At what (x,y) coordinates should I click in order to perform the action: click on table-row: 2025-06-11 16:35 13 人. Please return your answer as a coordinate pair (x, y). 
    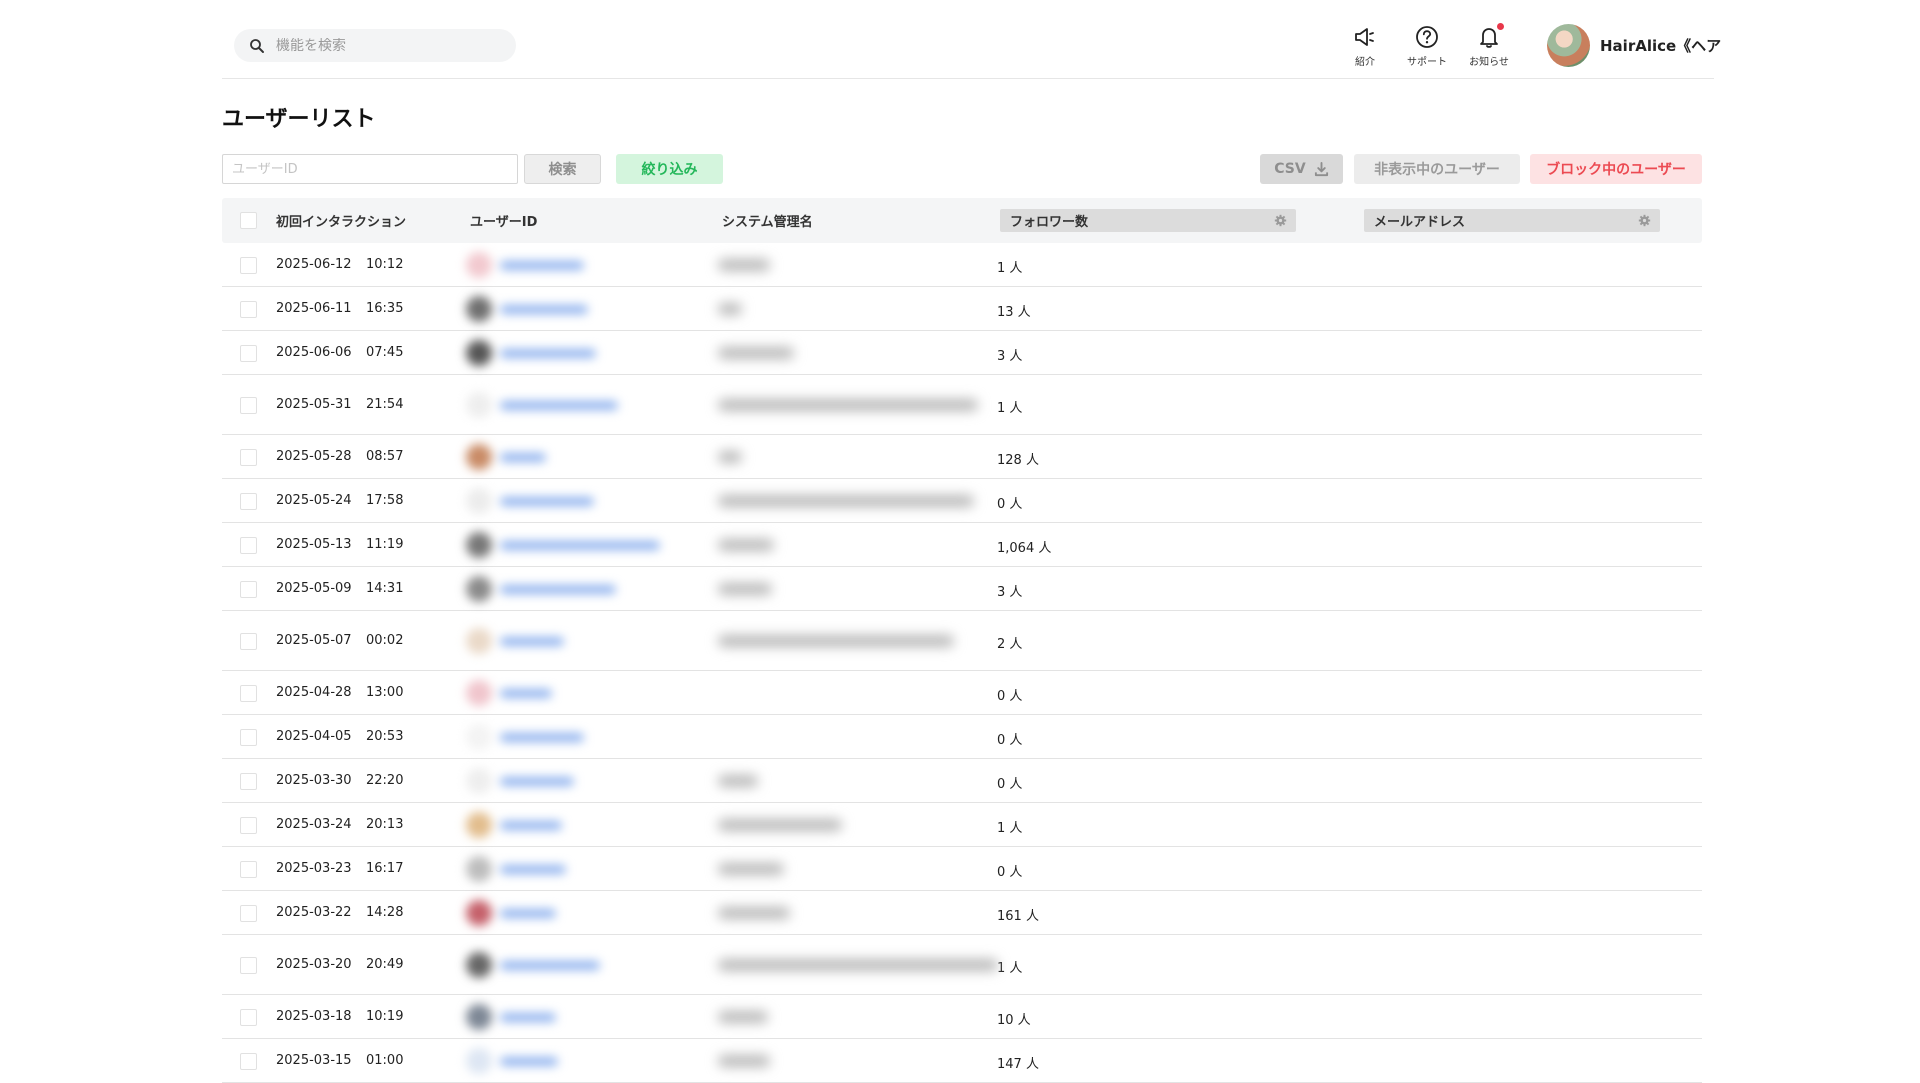
    Looking at the image, I should click on (962, 309).